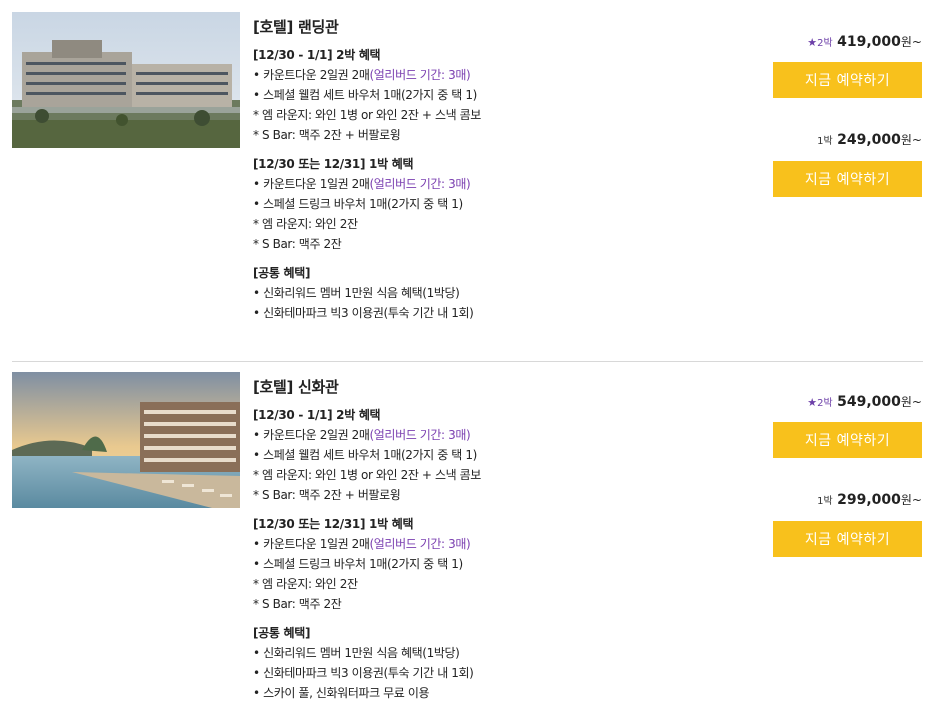 This screenshot has height=717, width=938. I want to click on price-1-night: 1박 299,000원~, so click(869, 500).